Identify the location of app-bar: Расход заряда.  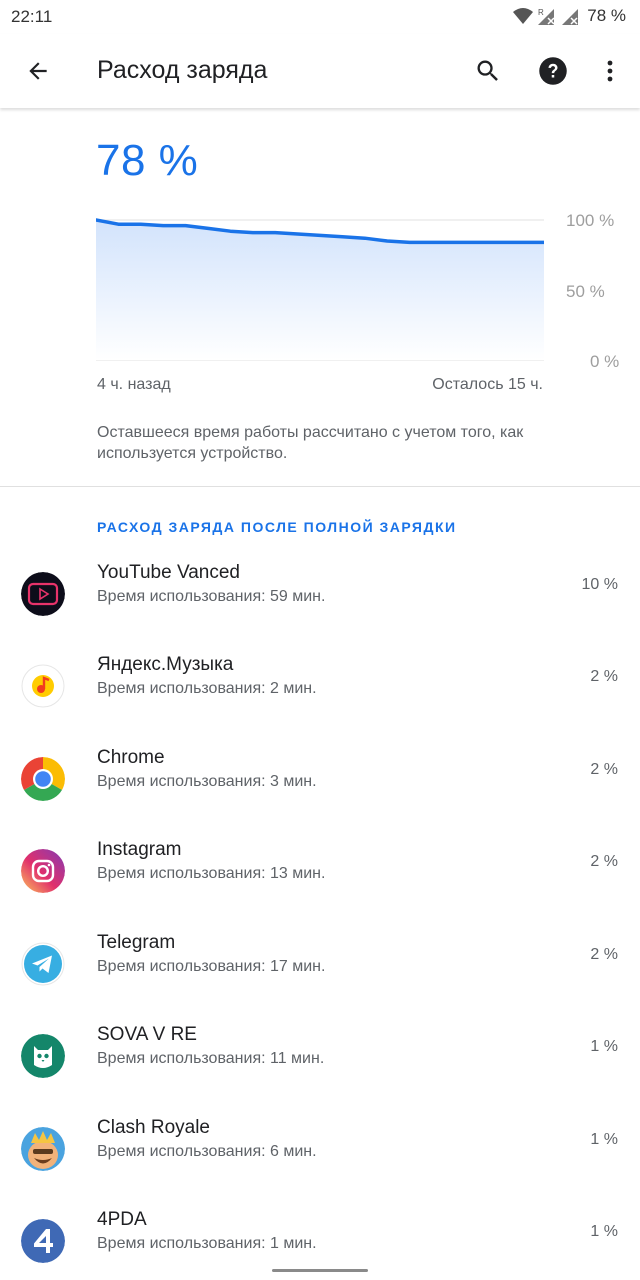
(320, 71).